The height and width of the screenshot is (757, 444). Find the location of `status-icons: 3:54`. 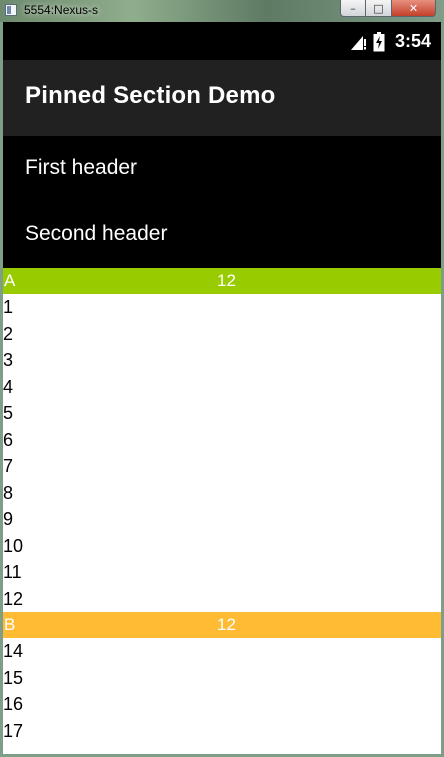

status-icons: 3:54 is located at coordinates (390, 41).